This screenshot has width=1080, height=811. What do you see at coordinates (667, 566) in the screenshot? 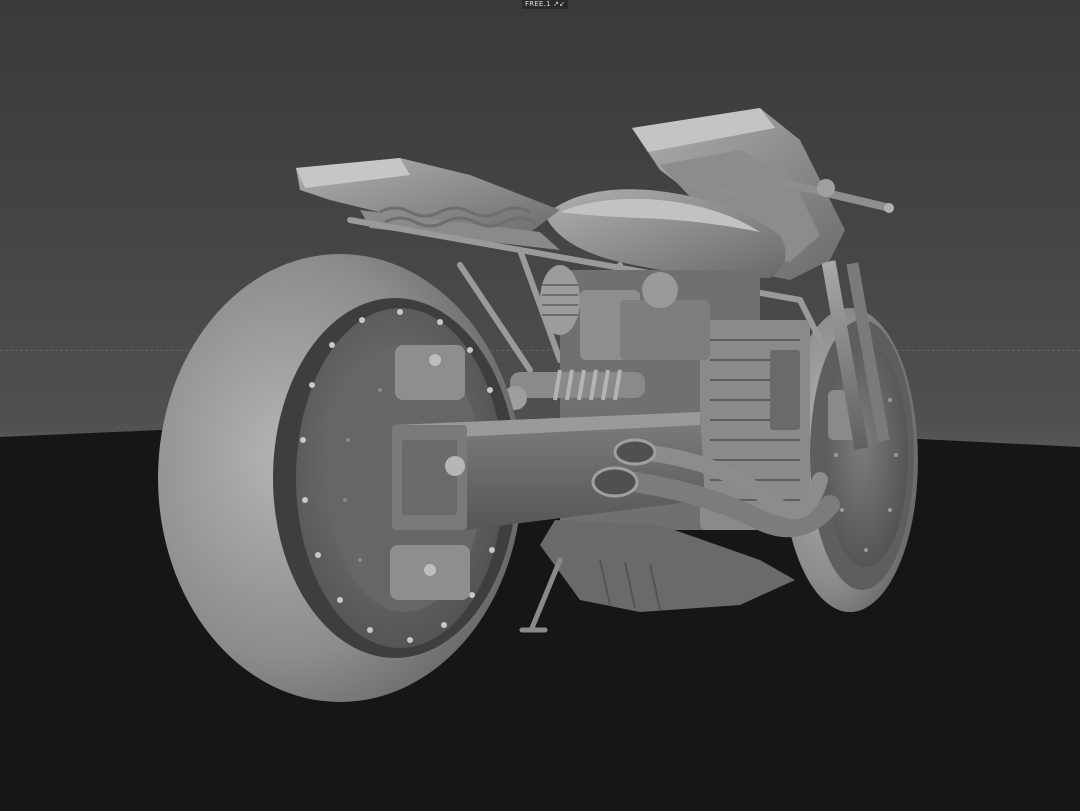
I see `belly-pan` at bounding box center [667, 566].